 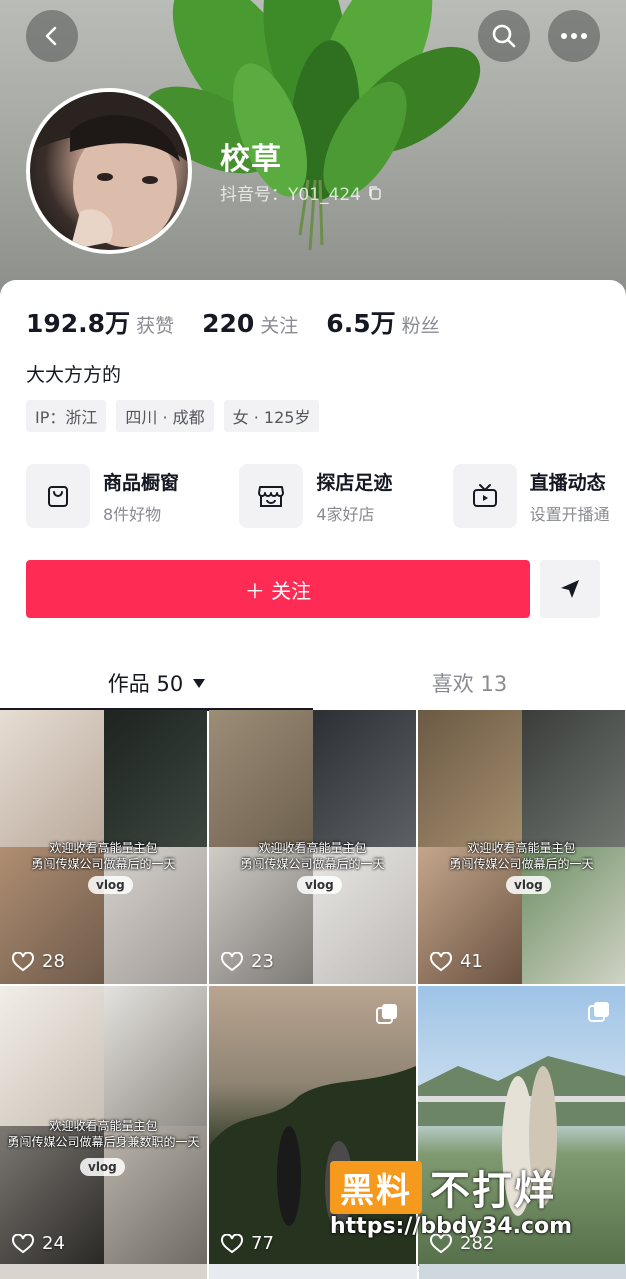 What do you see at coordinates (354, 482) in the screenshot?
I see `service-title: 探店足迹` at bounding box center [354, 482].